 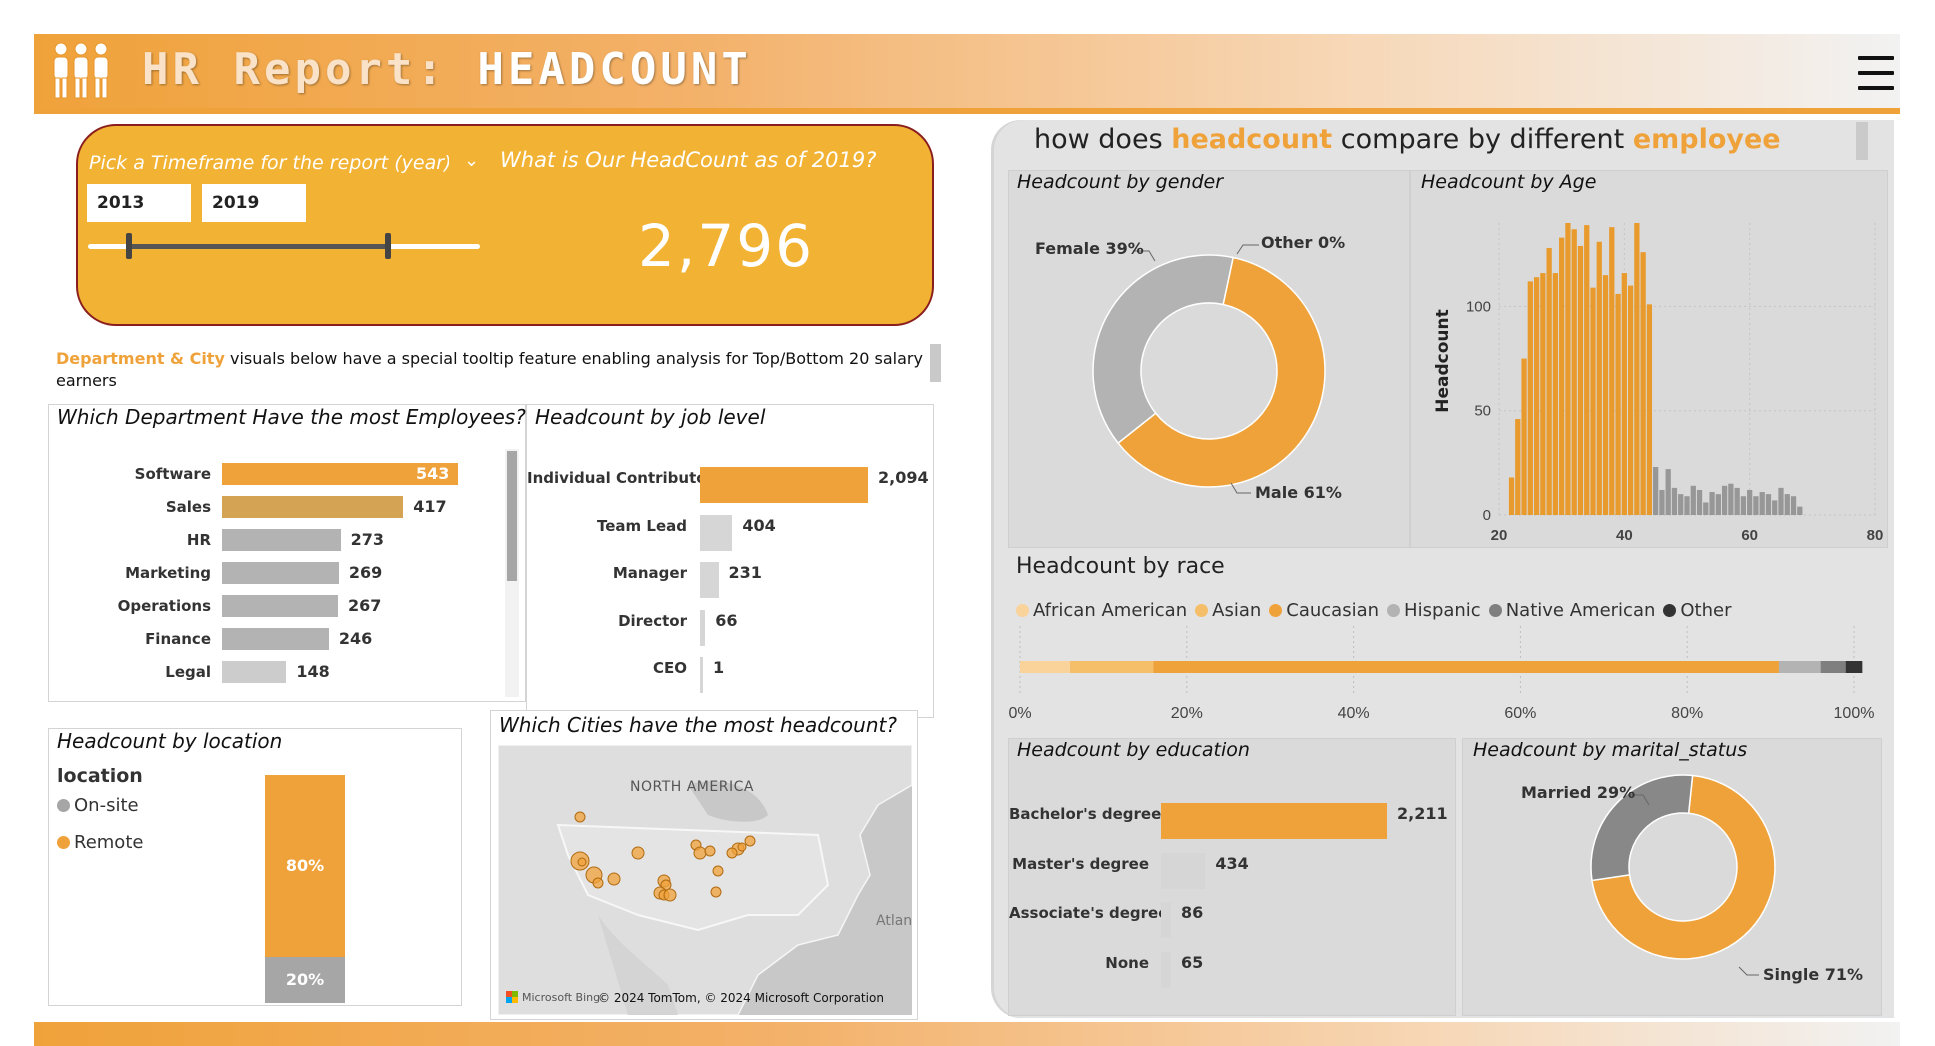 What do you see at coordinates (100, 842) in the screenshot?
I see `legend-remote: Remote` at bounding box center [100, 842].